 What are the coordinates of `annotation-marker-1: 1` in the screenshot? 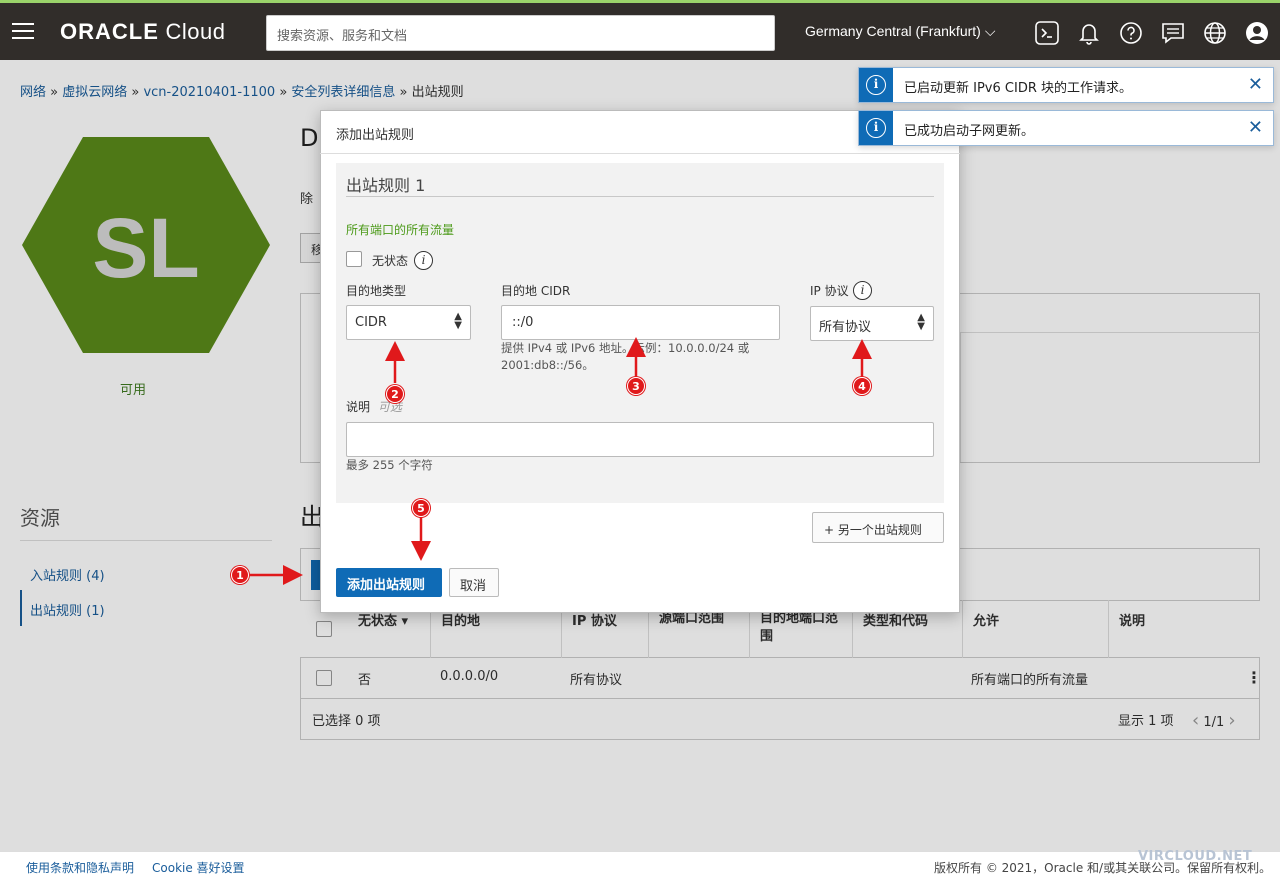 It's located at (240, 575).